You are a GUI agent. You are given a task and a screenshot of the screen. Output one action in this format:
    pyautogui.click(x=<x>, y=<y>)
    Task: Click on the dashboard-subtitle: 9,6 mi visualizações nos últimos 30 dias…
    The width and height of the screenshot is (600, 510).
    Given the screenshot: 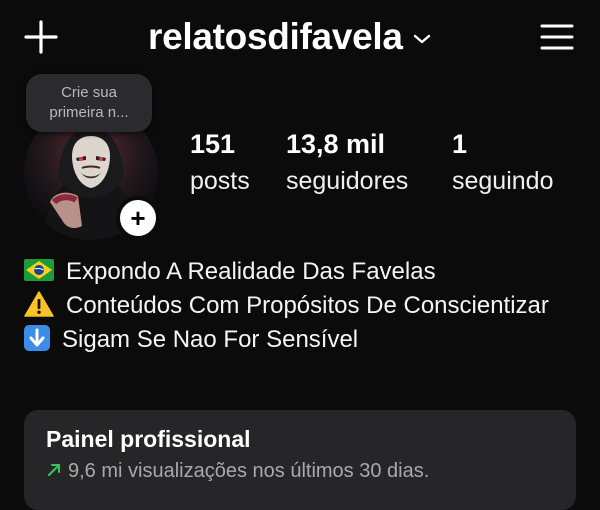 What is the action you would take?
    pyautogui.click(x=237, y=471)
    